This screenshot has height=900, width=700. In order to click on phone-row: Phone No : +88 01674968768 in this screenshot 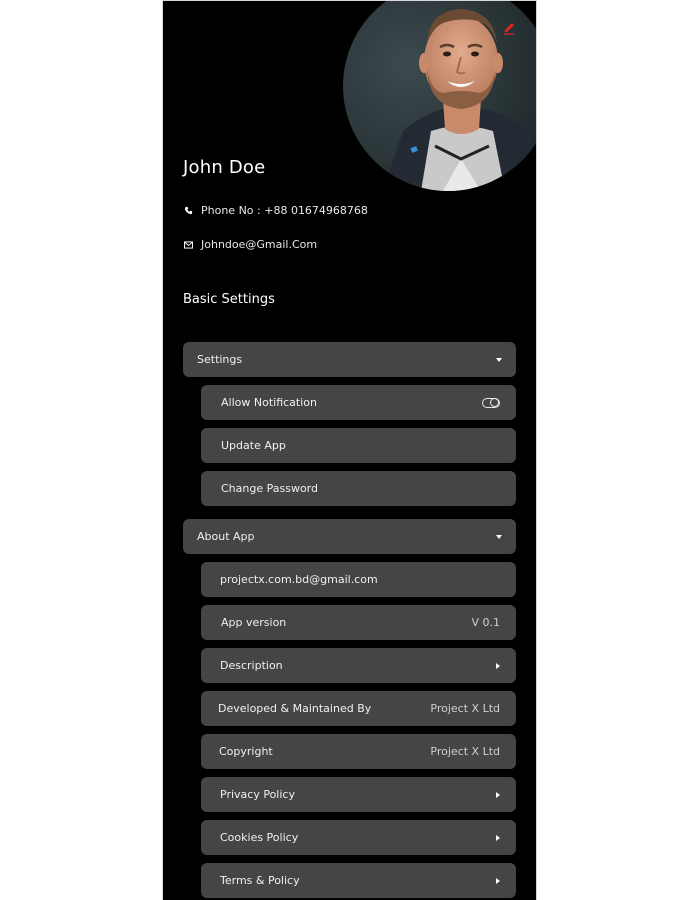, I will do `click(275, 210)`.